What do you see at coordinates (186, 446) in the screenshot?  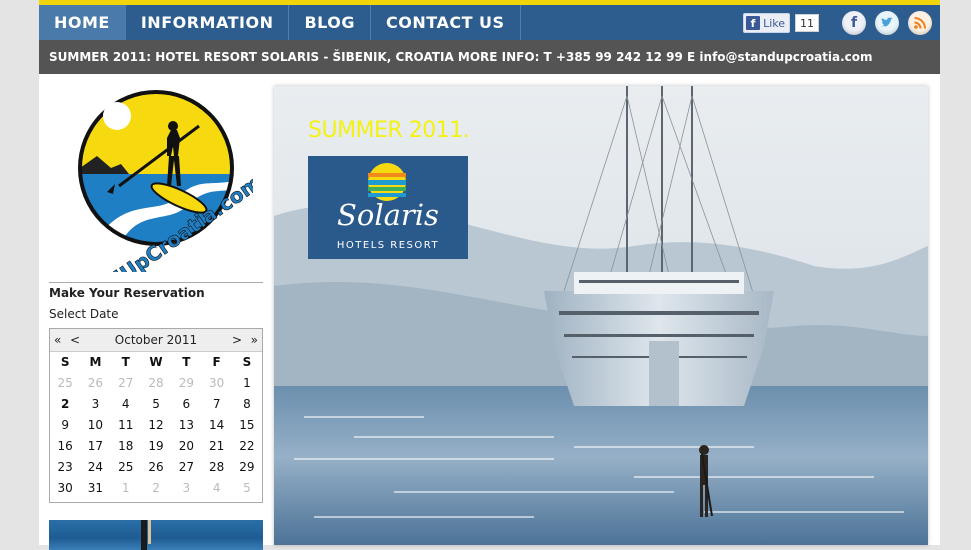 I see `calendar-day: 20` at bounding box center [186, 446].